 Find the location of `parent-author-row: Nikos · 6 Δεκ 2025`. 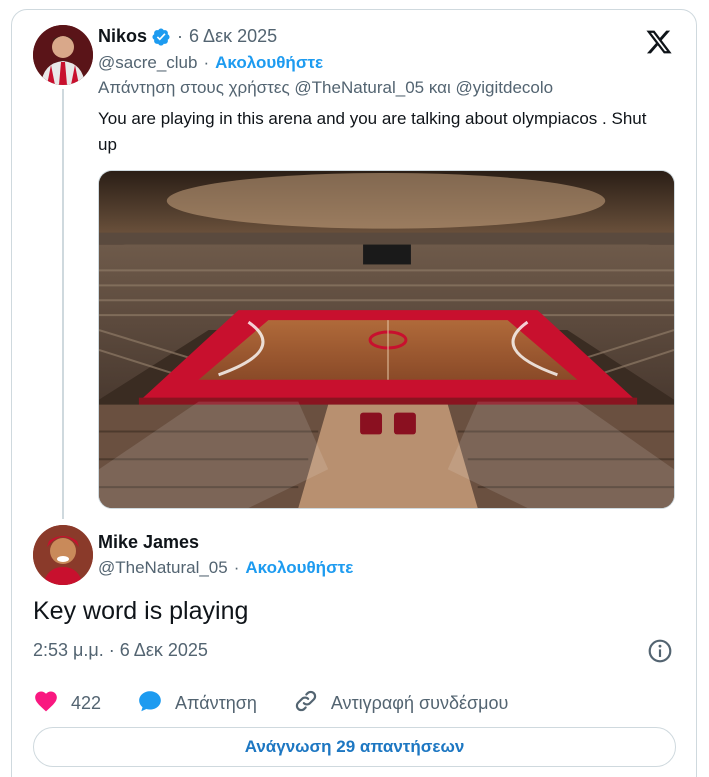

parent-author-row: Nikos · 6 Δεκ 2025 is located at coordinates (187, 36).